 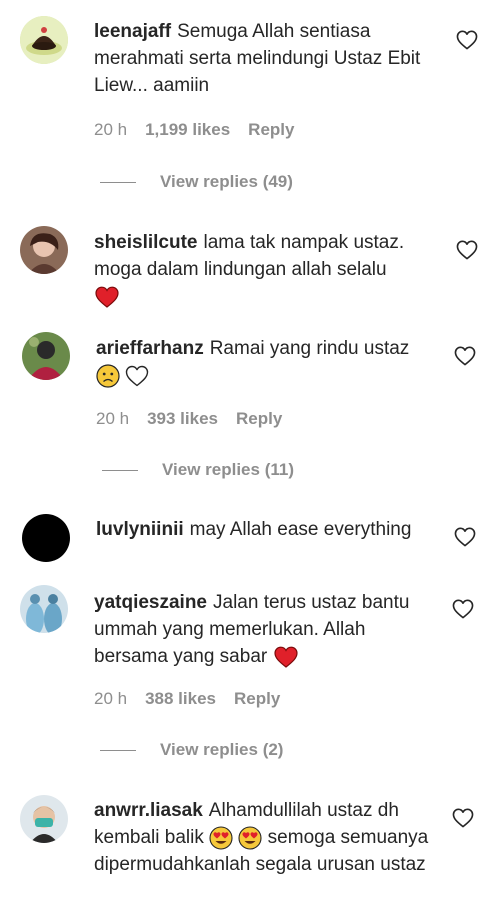 I want to click on username: sheislilcute, so click(x=146, y=242).